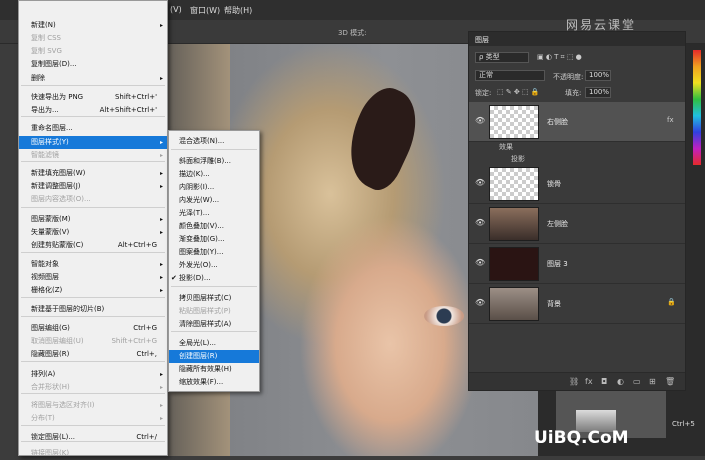 This screenshot has height=460, width=705. I want to click on menu-item: 将图层与选区对齐(I) ▸, so click(93, 405).